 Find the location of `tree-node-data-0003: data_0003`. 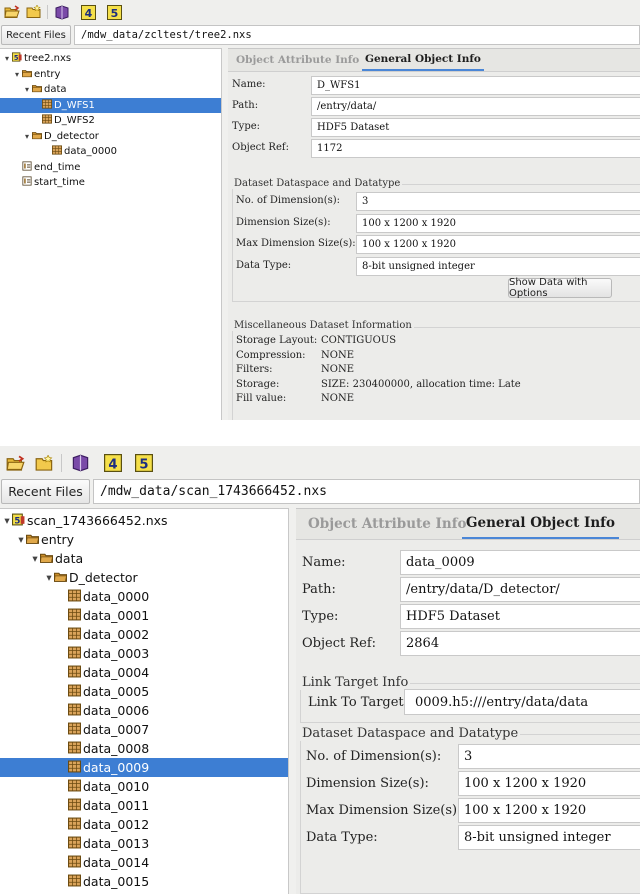

tree-node-data-0003: data_0003 is located at coordinates (144, 653).